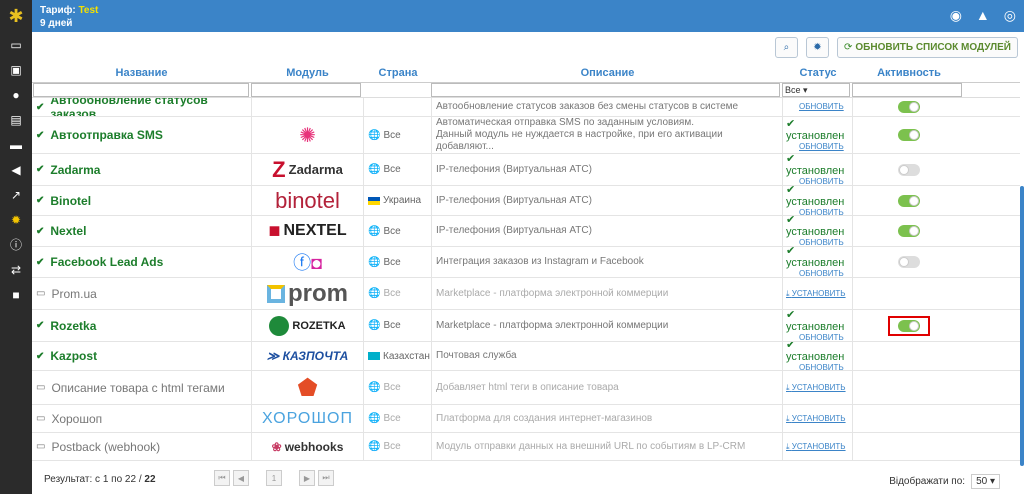 The image size is (1024, 494). Describe the element at coordinates (141, 200) in the screenshot. I see `module-name: ✔ Binotel` at that location.